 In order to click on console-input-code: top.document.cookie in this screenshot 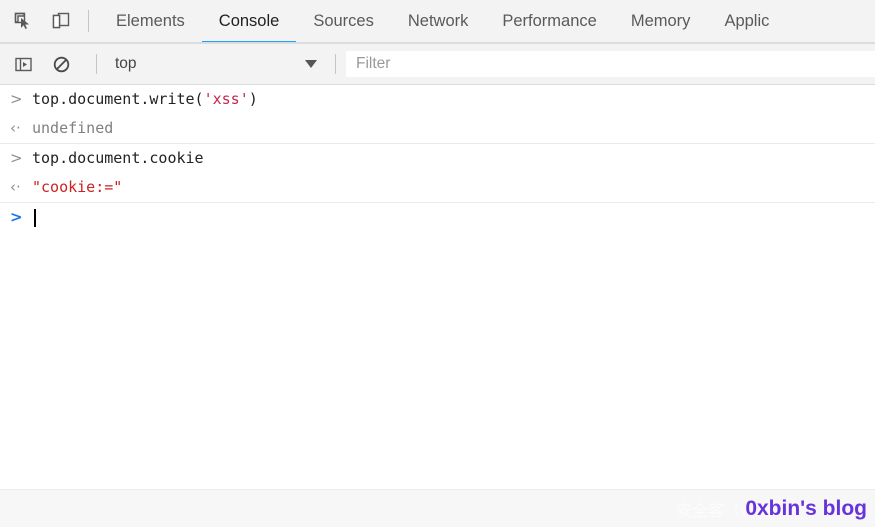, I will do `click(118, 158)`.